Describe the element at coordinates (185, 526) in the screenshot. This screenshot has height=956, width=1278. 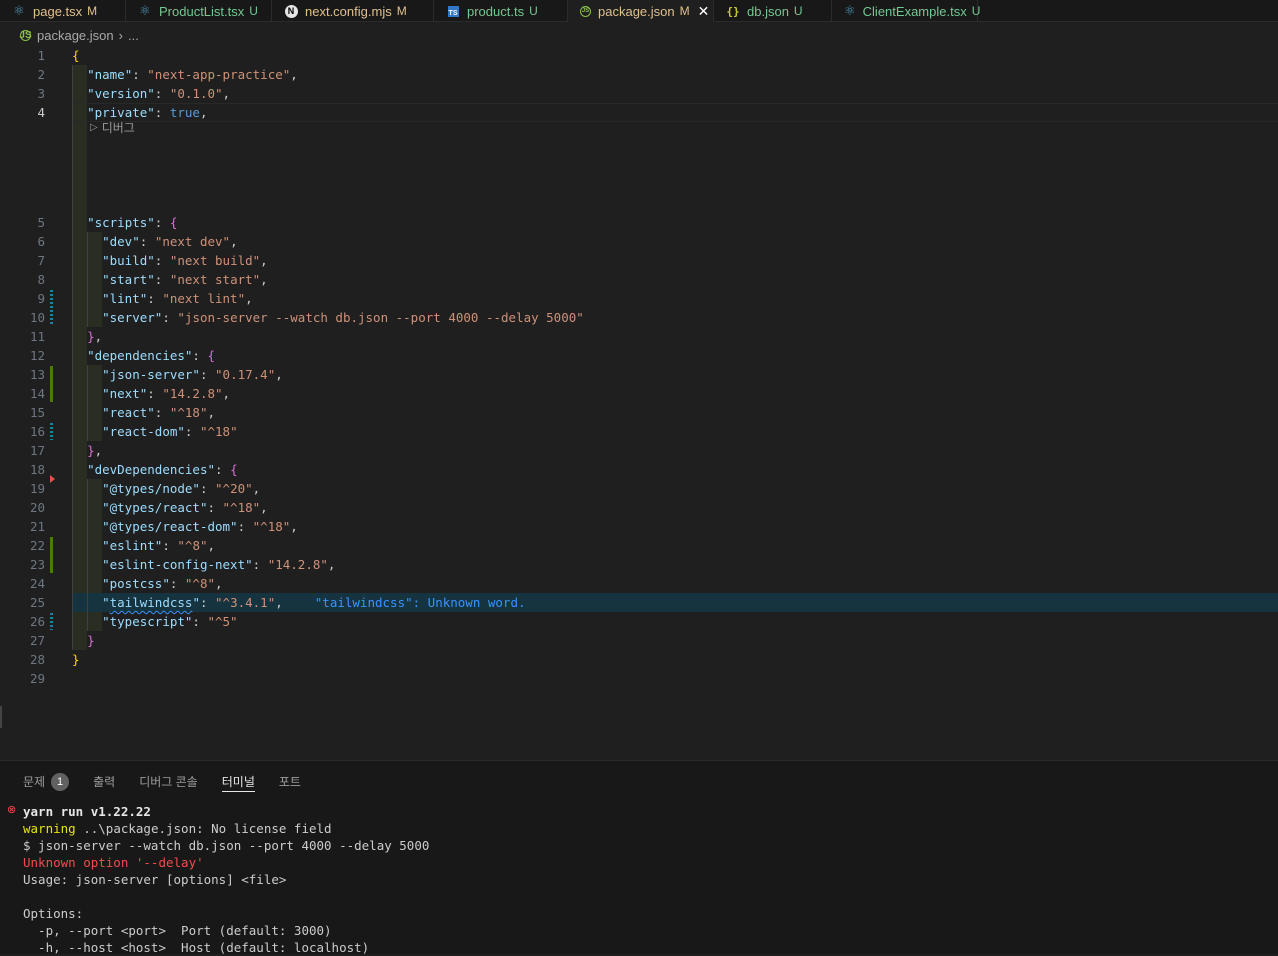
I see `code-line: "@types/react-dom": "^18",` at that location.